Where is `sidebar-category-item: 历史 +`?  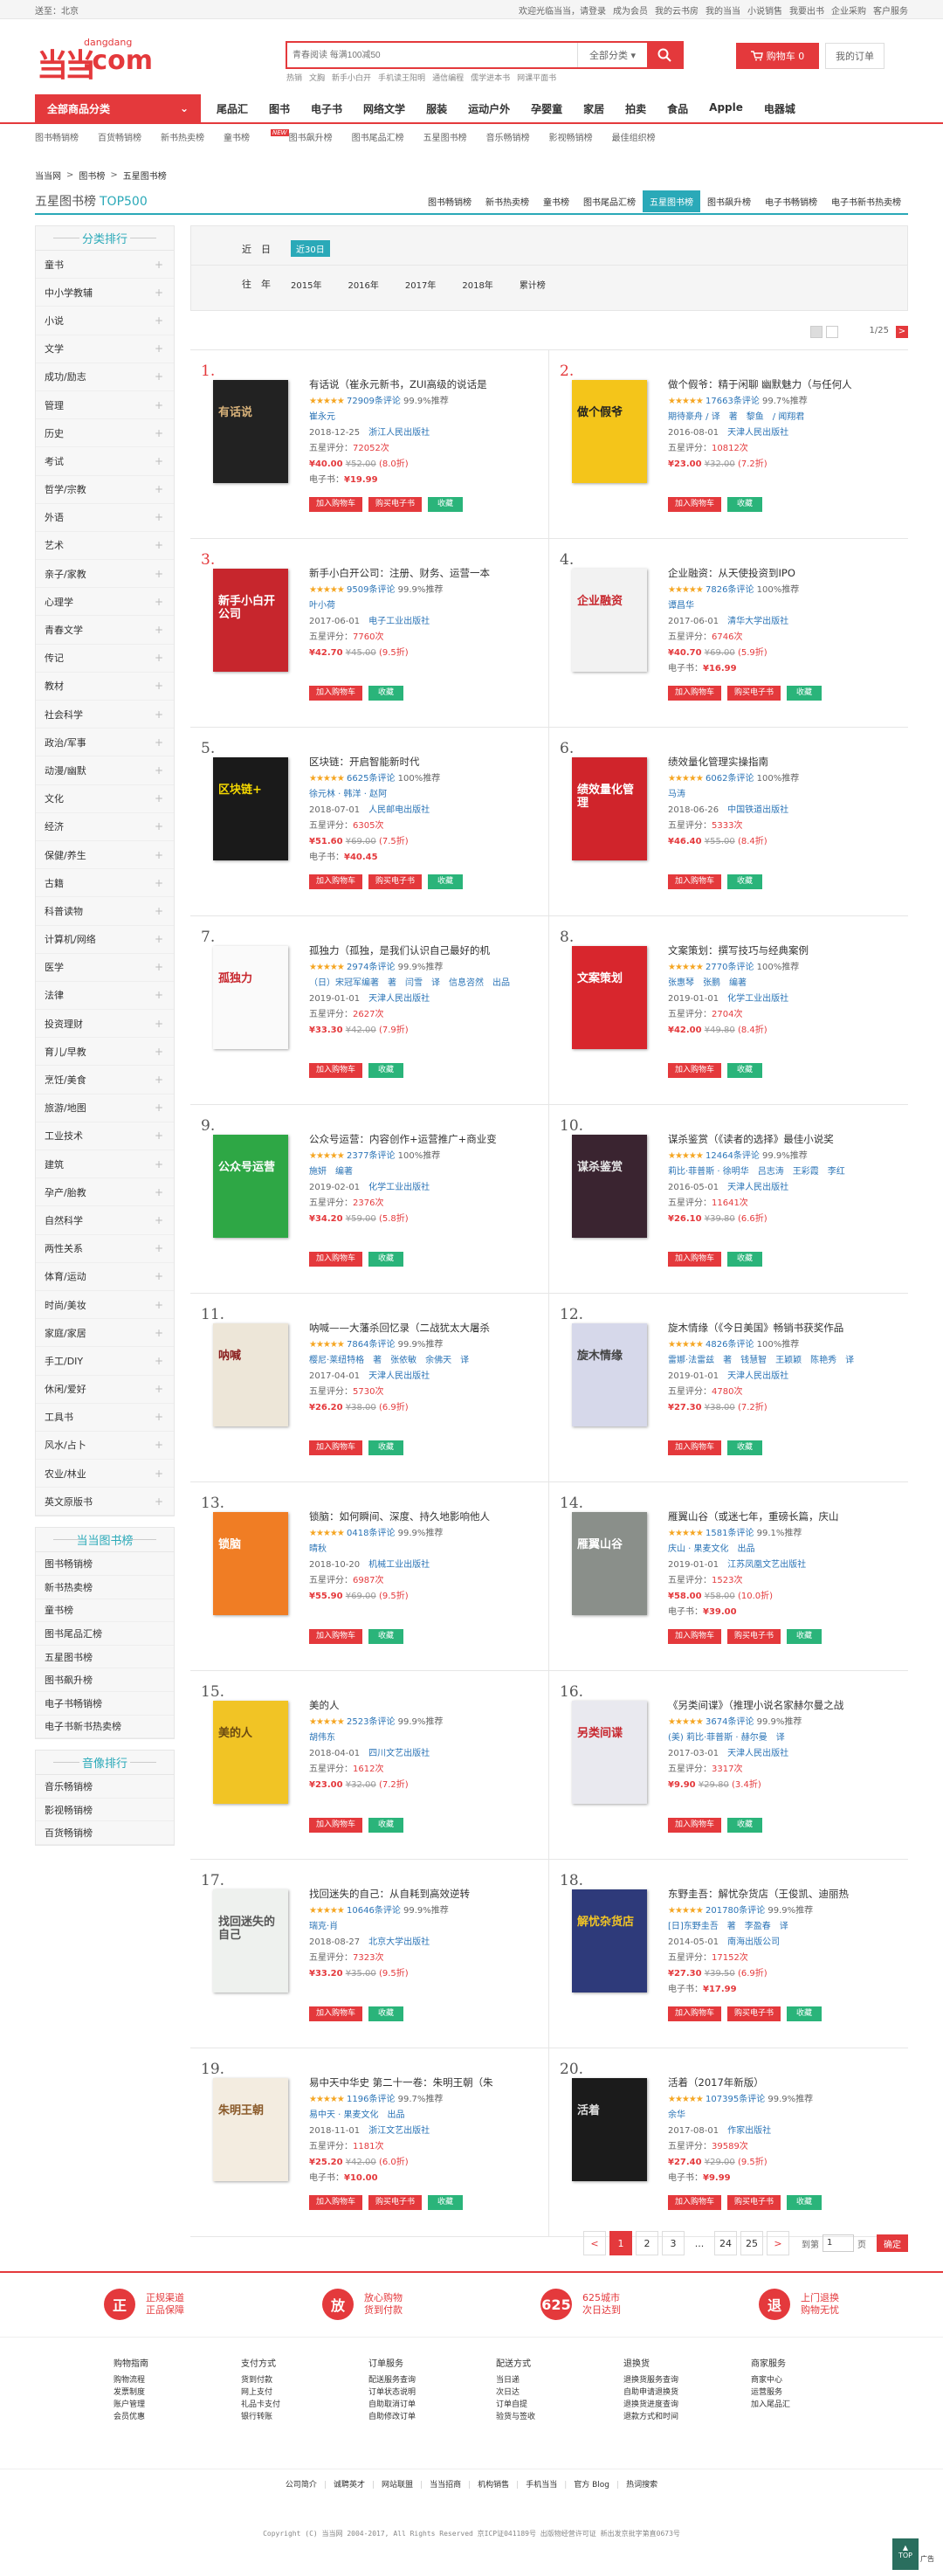 sidebar-category-item: 历史 + is located at coordinates (105, 433).